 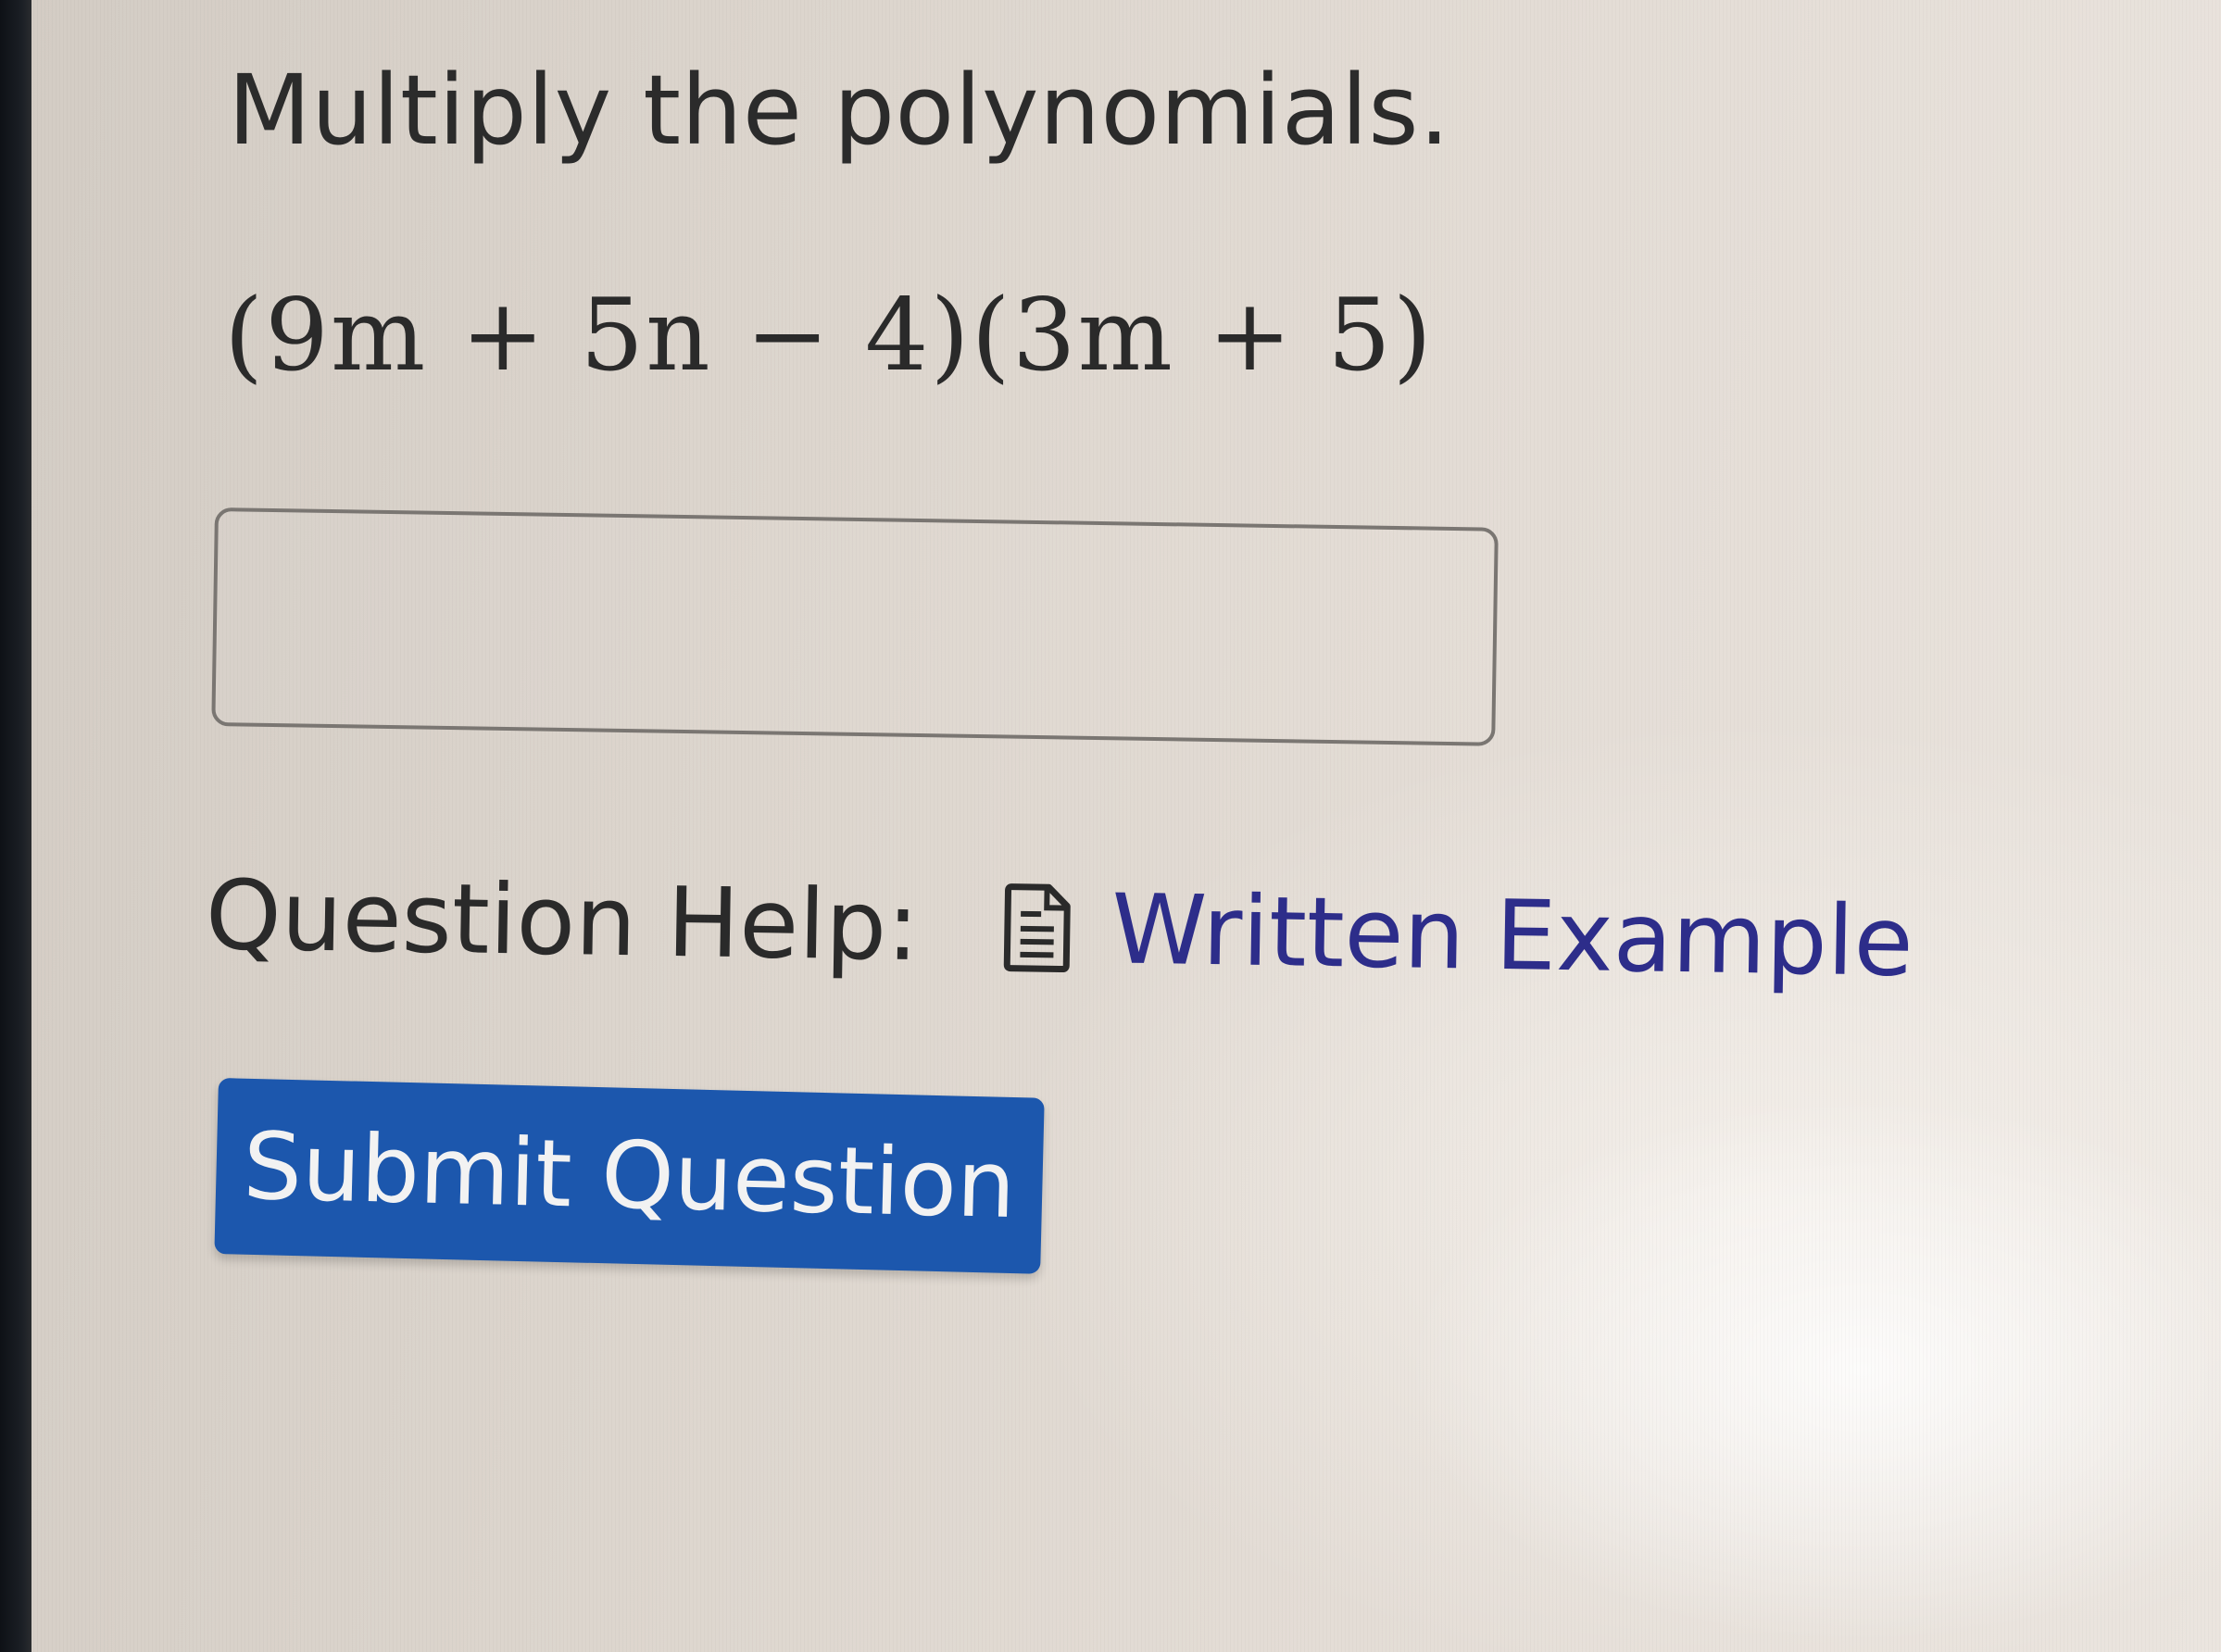 What do you see at coordinates (629, 1176) in the screenshot?
I see `submit-question-button: Submit Question` at bounding box center [629, 1176].